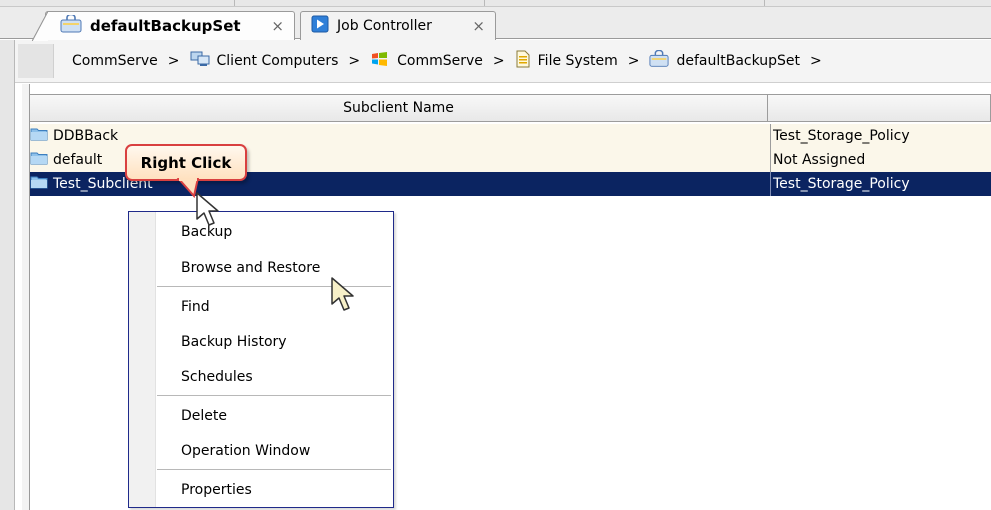 Image resolution: width=991 pixels, height=510 pixels. What do you see at coordinates (7, 275) in the screenshot?
I see `left-frame-edge` at bounding box center [7, 275].